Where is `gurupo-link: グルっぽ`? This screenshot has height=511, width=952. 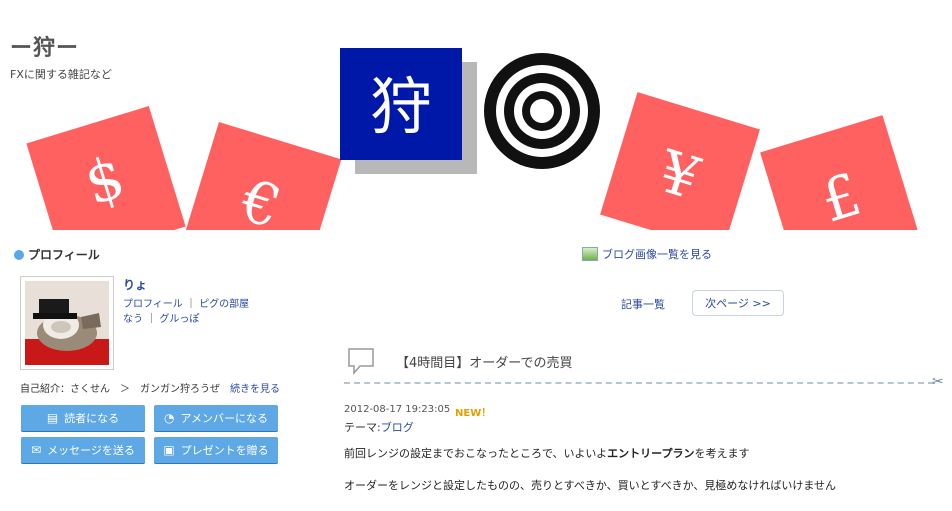
gurupo-link: グルっぽ is located at coordinates (179, 319).